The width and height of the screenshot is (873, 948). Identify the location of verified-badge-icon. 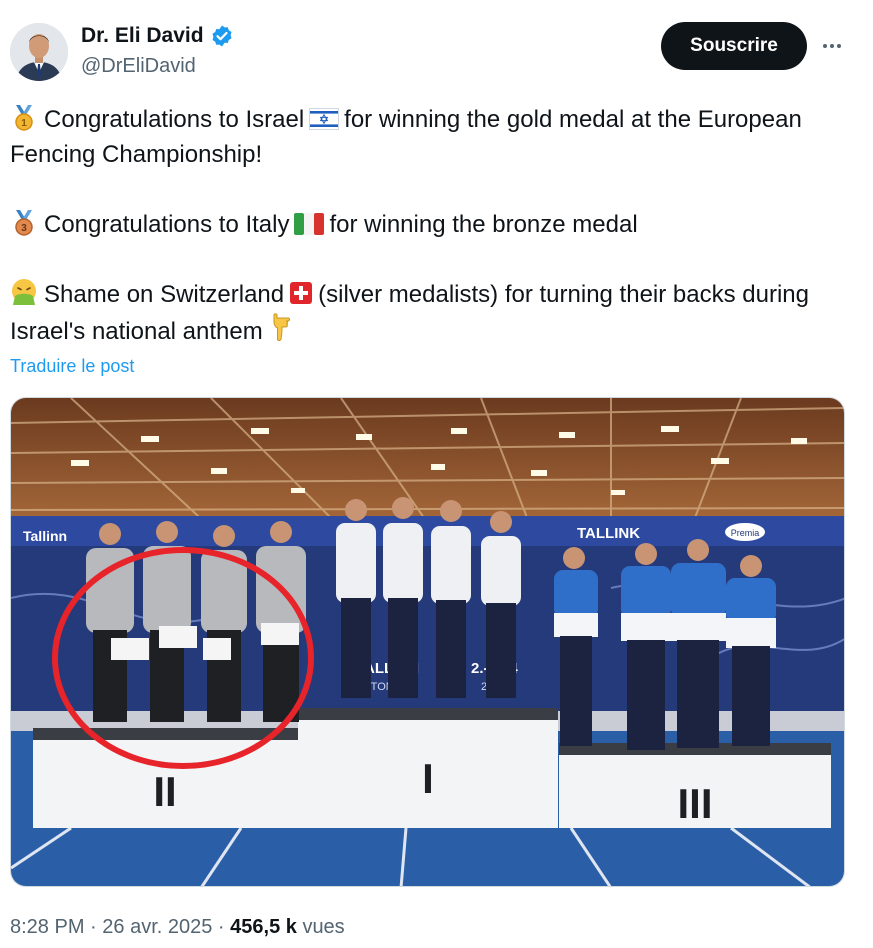
(222, 36).